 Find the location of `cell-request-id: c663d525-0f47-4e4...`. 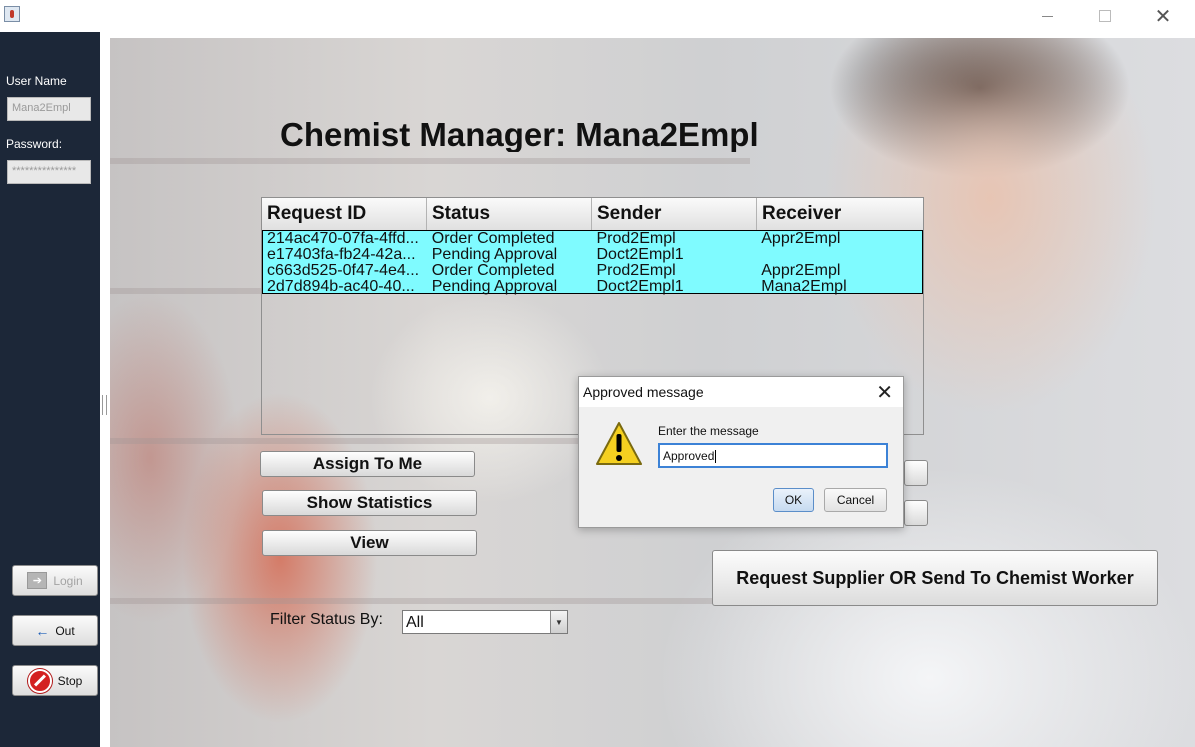

cell-request-id: c663d525-0f47-4e4... is located at coordinates (343, 271).